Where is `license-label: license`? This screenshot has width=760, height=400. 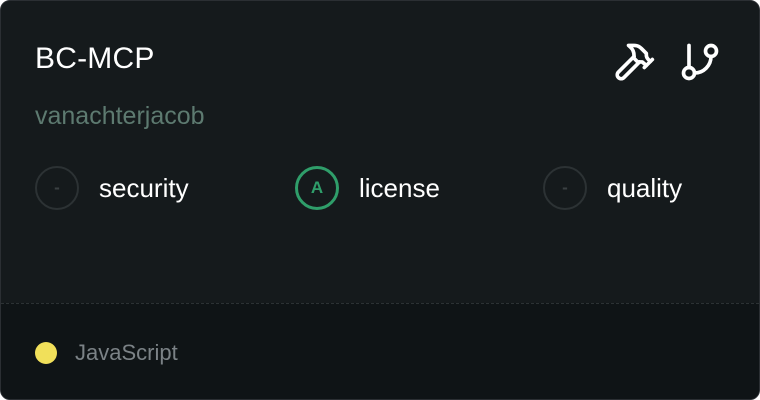
license-label: license is located at coordinates (399, 187).